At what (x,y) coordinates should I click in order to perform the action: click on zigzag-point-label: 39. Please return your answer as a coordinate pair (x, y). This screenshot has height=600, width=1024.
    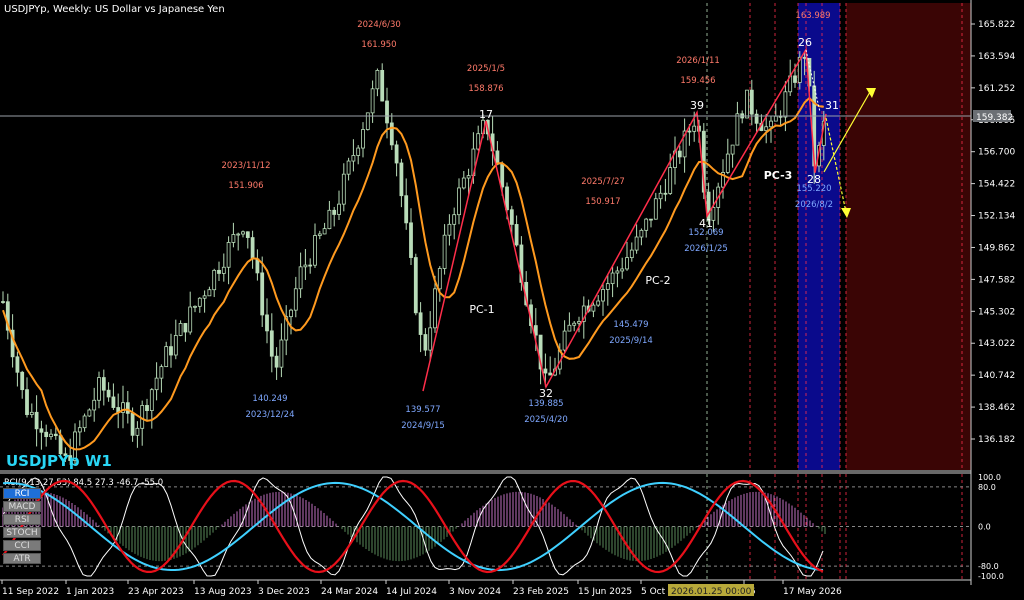
    Looking at the image, I should click on (697, 105).